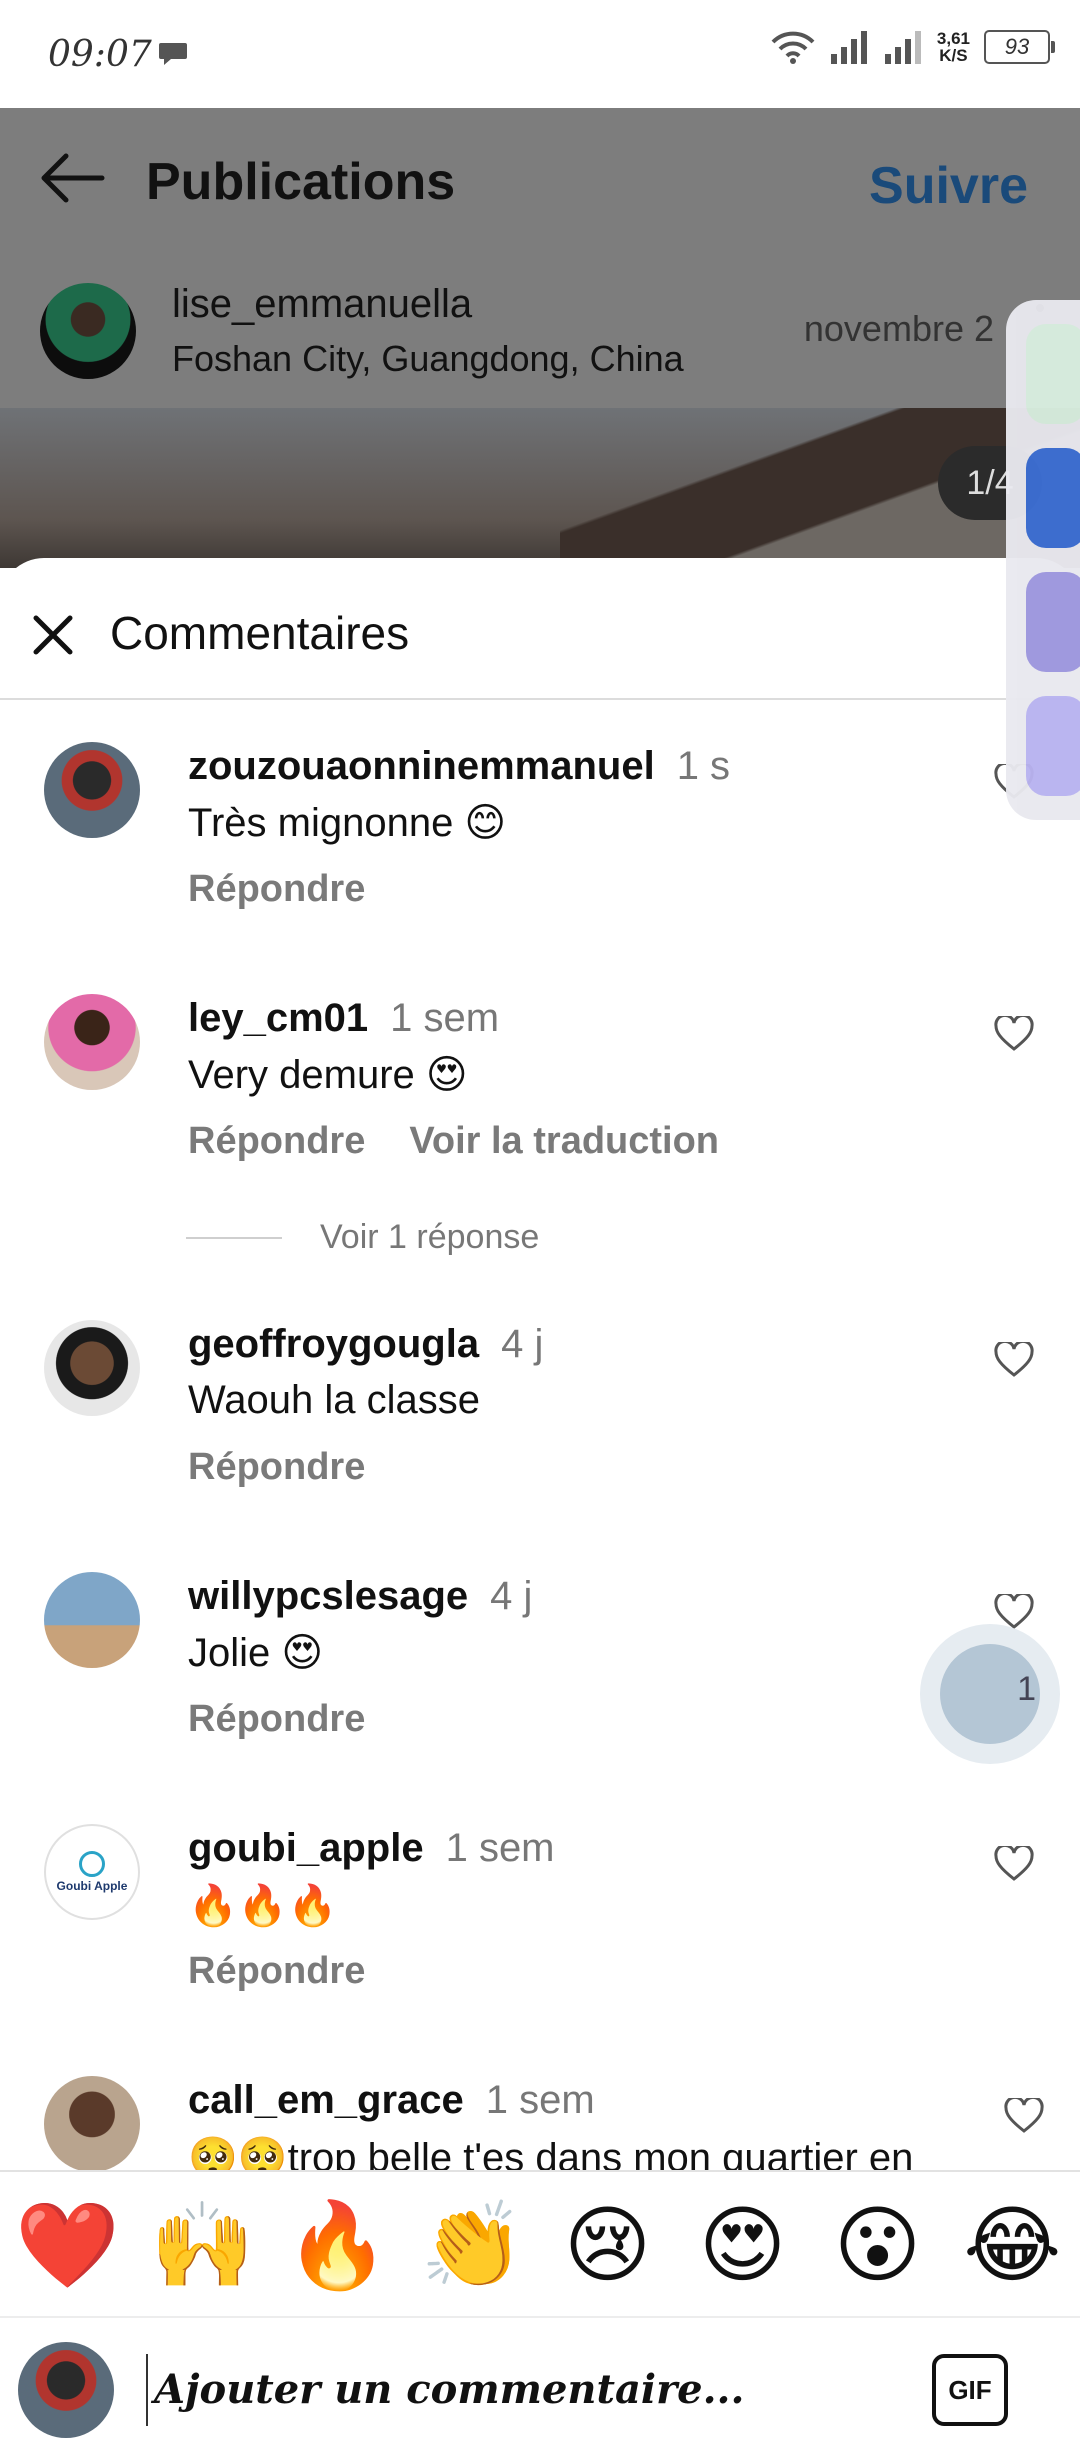 The image size is (1080, 2462). I want to click on comment-text: Very demure 😍, so click(328, 1075).